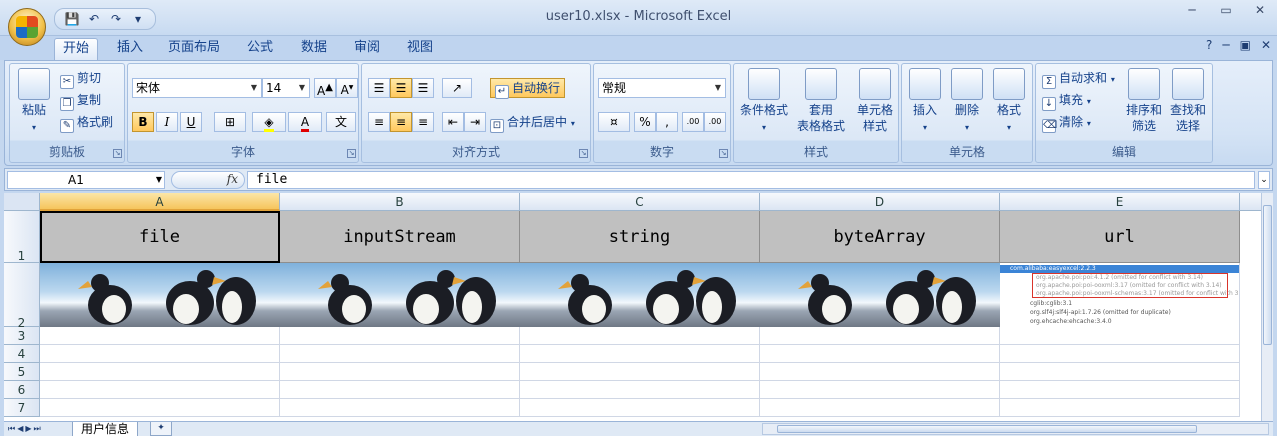 This screenshot has height=436, width=1277. Describe the element at coordinates (34, 102) in the screenshot. I see `paste-button: 粘贴 ▾` at that location.